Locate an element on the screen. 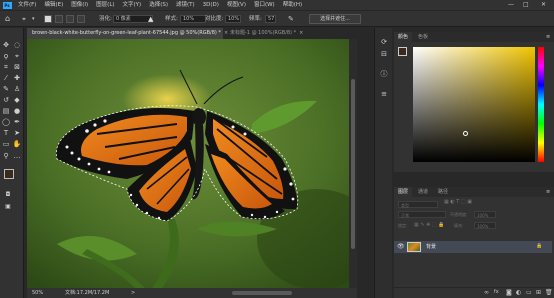 This screenshot has width=554, height=298. menu-filter: 滤镜(T) is located at coordinates (185, 5).